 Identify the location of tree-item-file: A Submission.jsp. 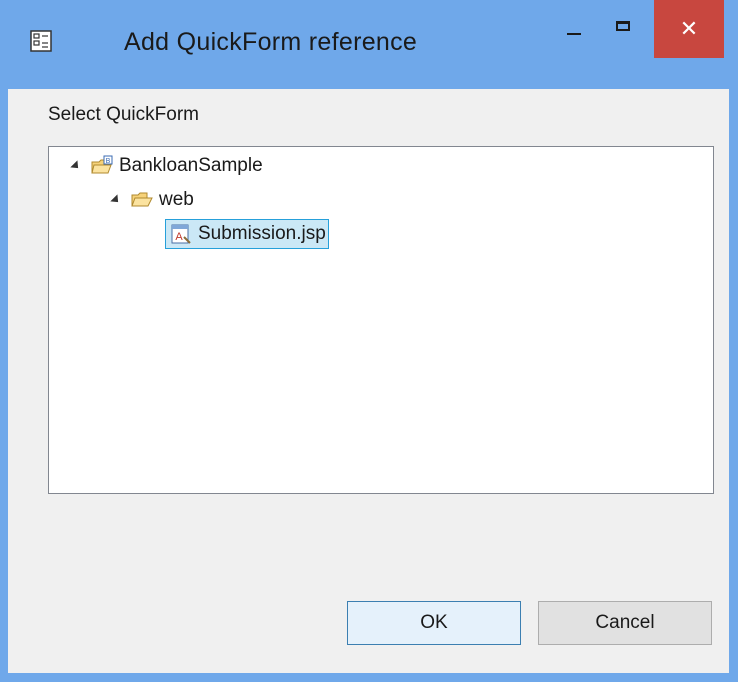
(247, 234).